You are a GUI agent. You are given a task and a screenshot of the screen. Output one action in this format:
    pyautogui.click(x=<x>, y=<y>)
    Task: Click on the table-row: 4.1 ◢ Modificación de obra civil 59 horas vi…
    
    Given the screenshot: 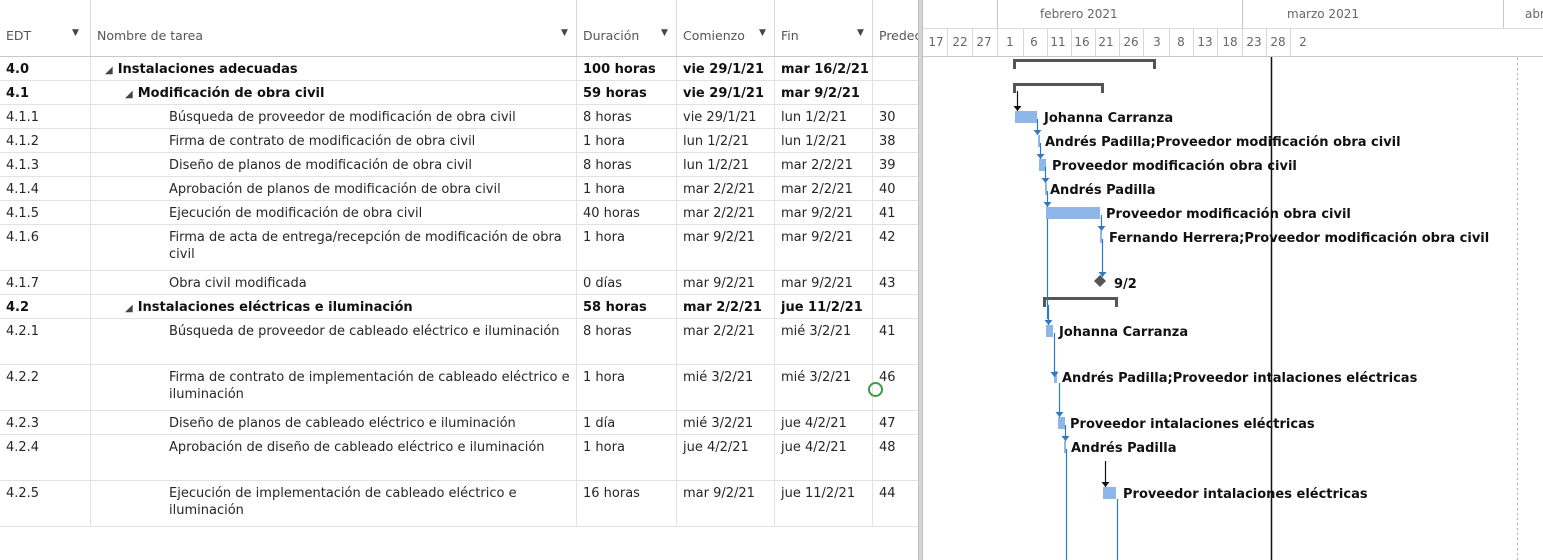 What is the action you would take?
    pyautogui.click(x=459, y=93)
    